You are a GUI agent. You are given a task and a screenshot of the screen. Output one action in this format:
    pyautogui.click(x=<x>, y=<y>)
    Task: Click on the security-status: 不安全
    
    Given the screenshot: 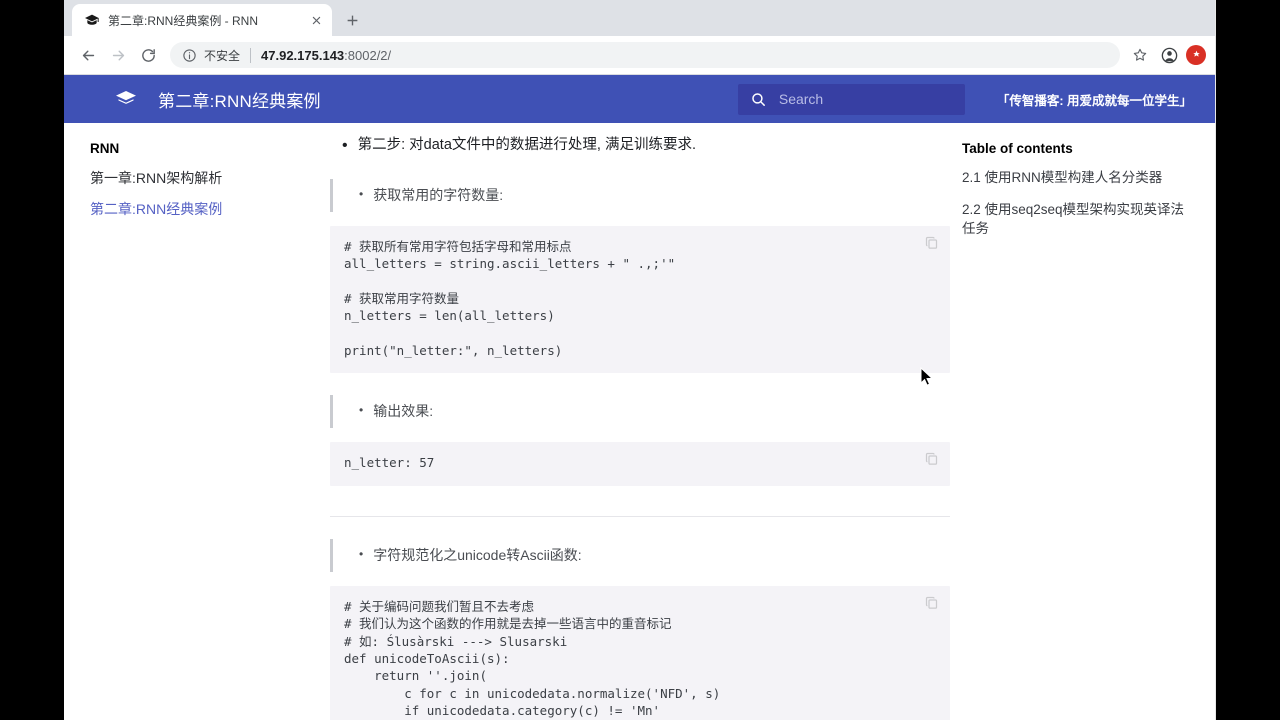 What is the action you would take?
    pyautogui.click(x=222, y=55)
    